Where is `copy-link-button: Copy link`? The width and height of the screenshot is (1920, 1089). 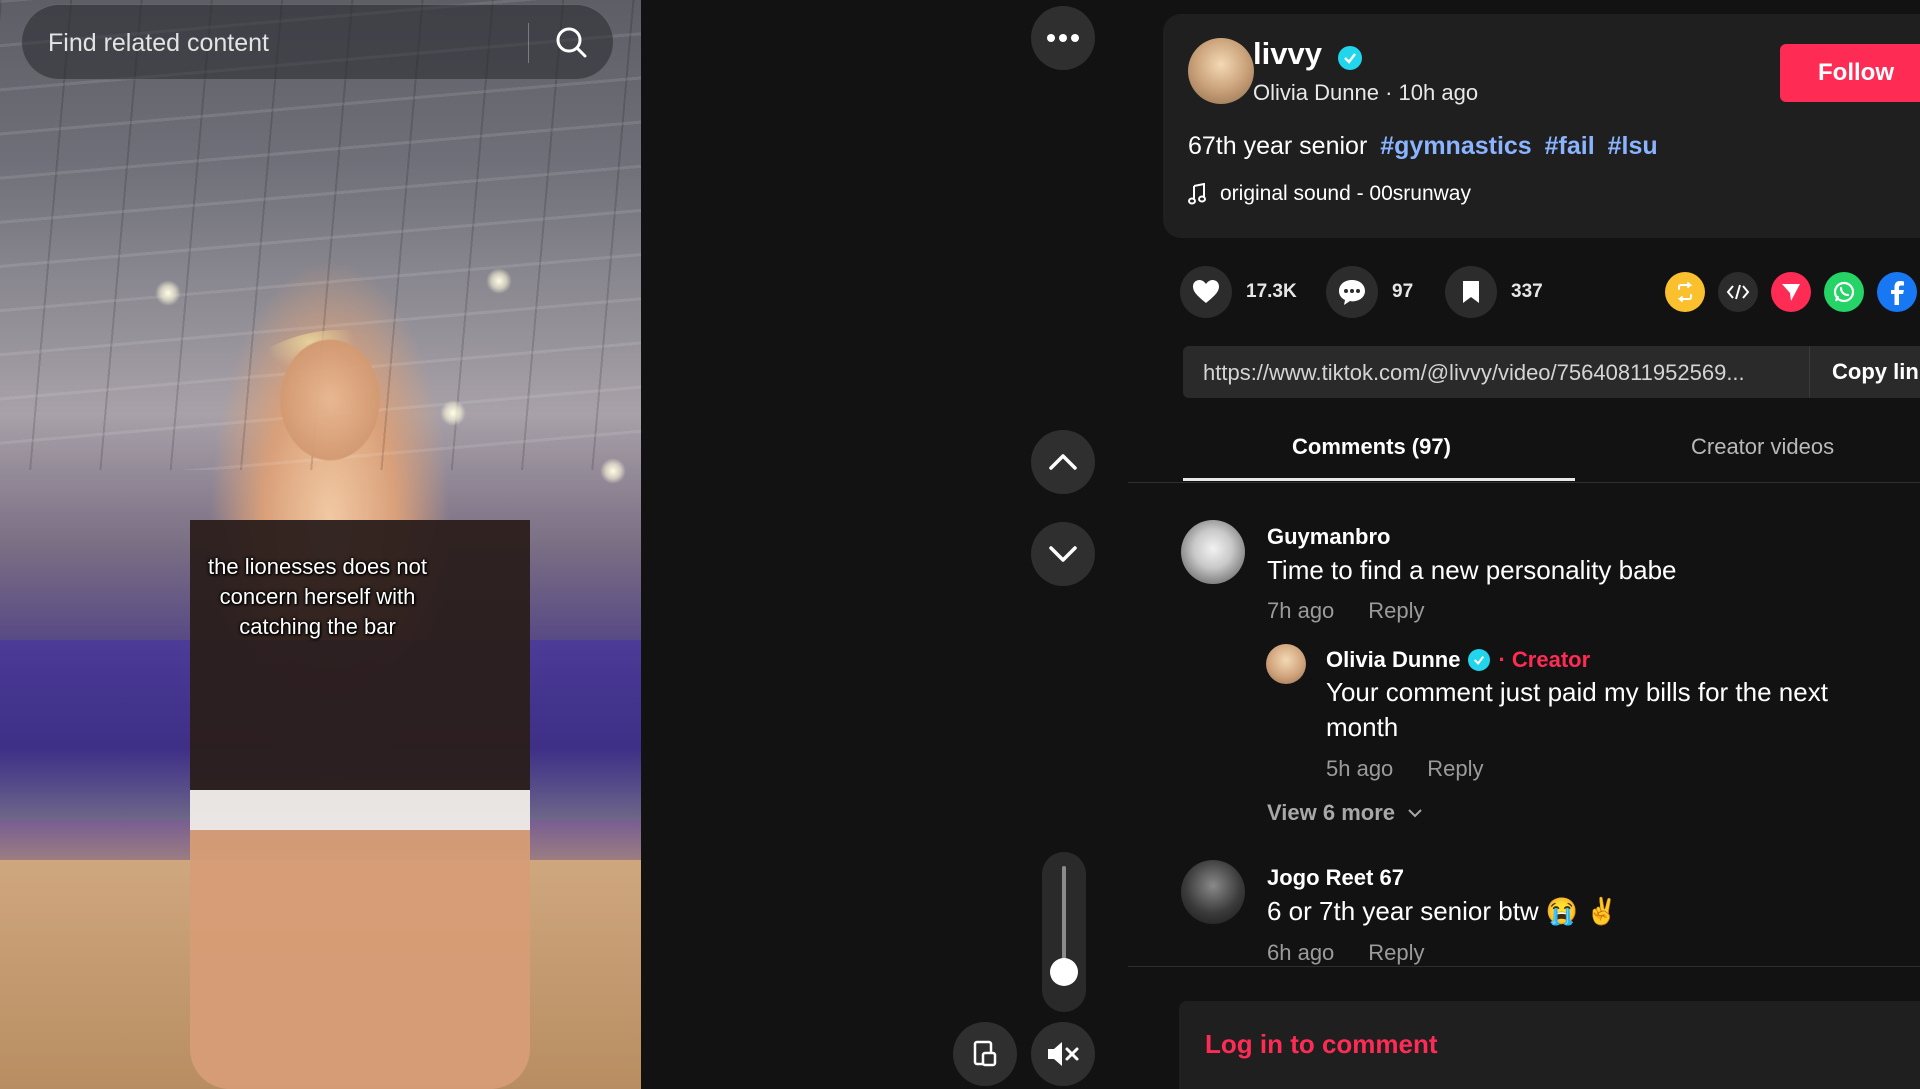
copy-link-button: Copy link is located at coordinates (1864, 372).